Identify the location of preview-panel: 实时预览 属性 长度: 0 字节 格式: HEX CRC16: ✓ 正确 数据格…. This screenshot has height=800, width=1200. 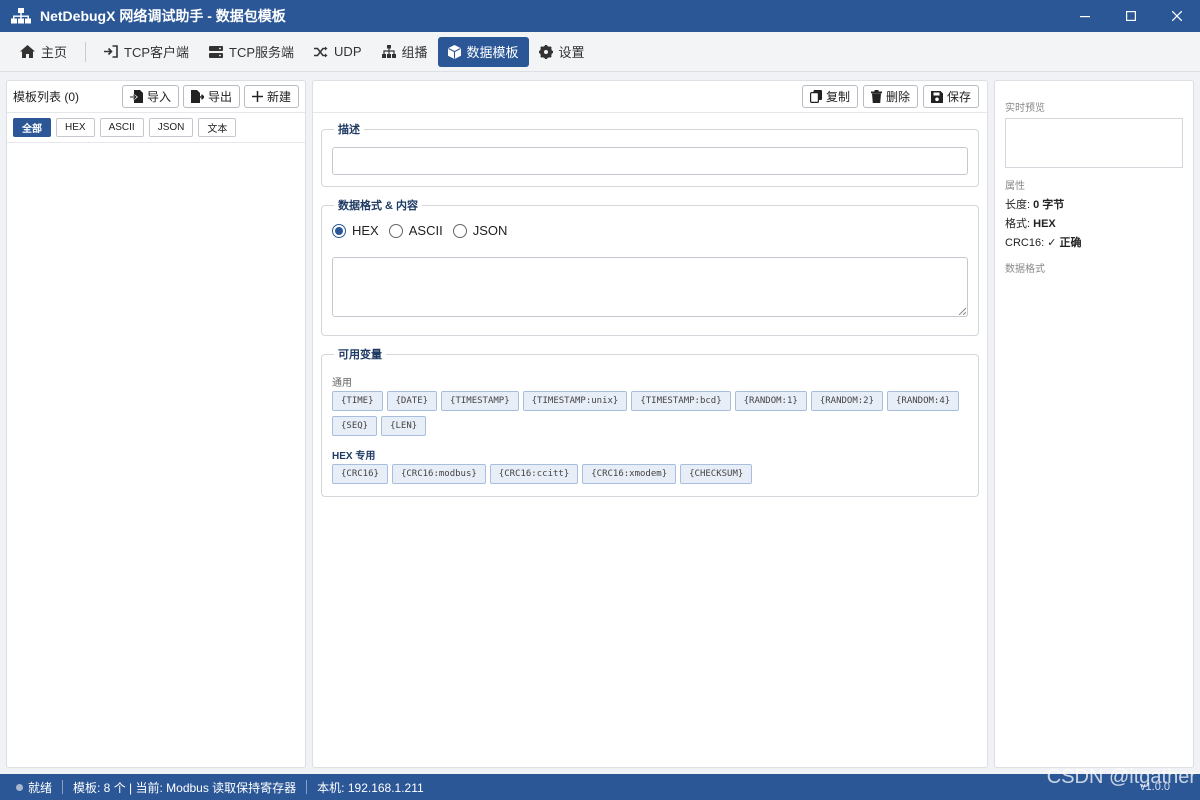
(1094, 424).